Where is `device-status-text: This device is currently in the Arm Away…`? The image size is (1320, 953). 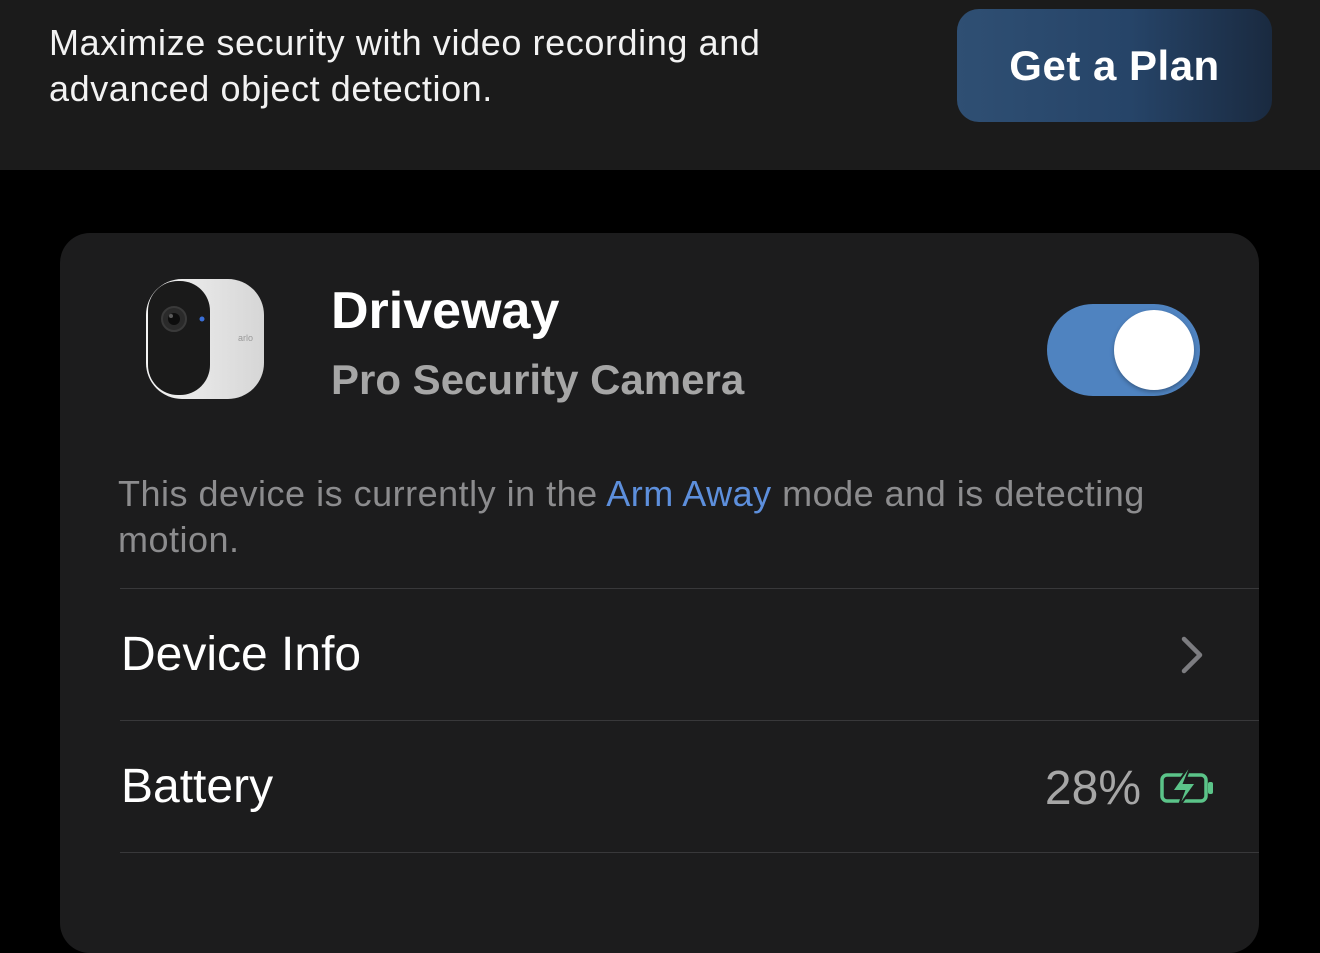 device-status-text: This device is currently in the Arm Away… is located at coordinates (643, 517).